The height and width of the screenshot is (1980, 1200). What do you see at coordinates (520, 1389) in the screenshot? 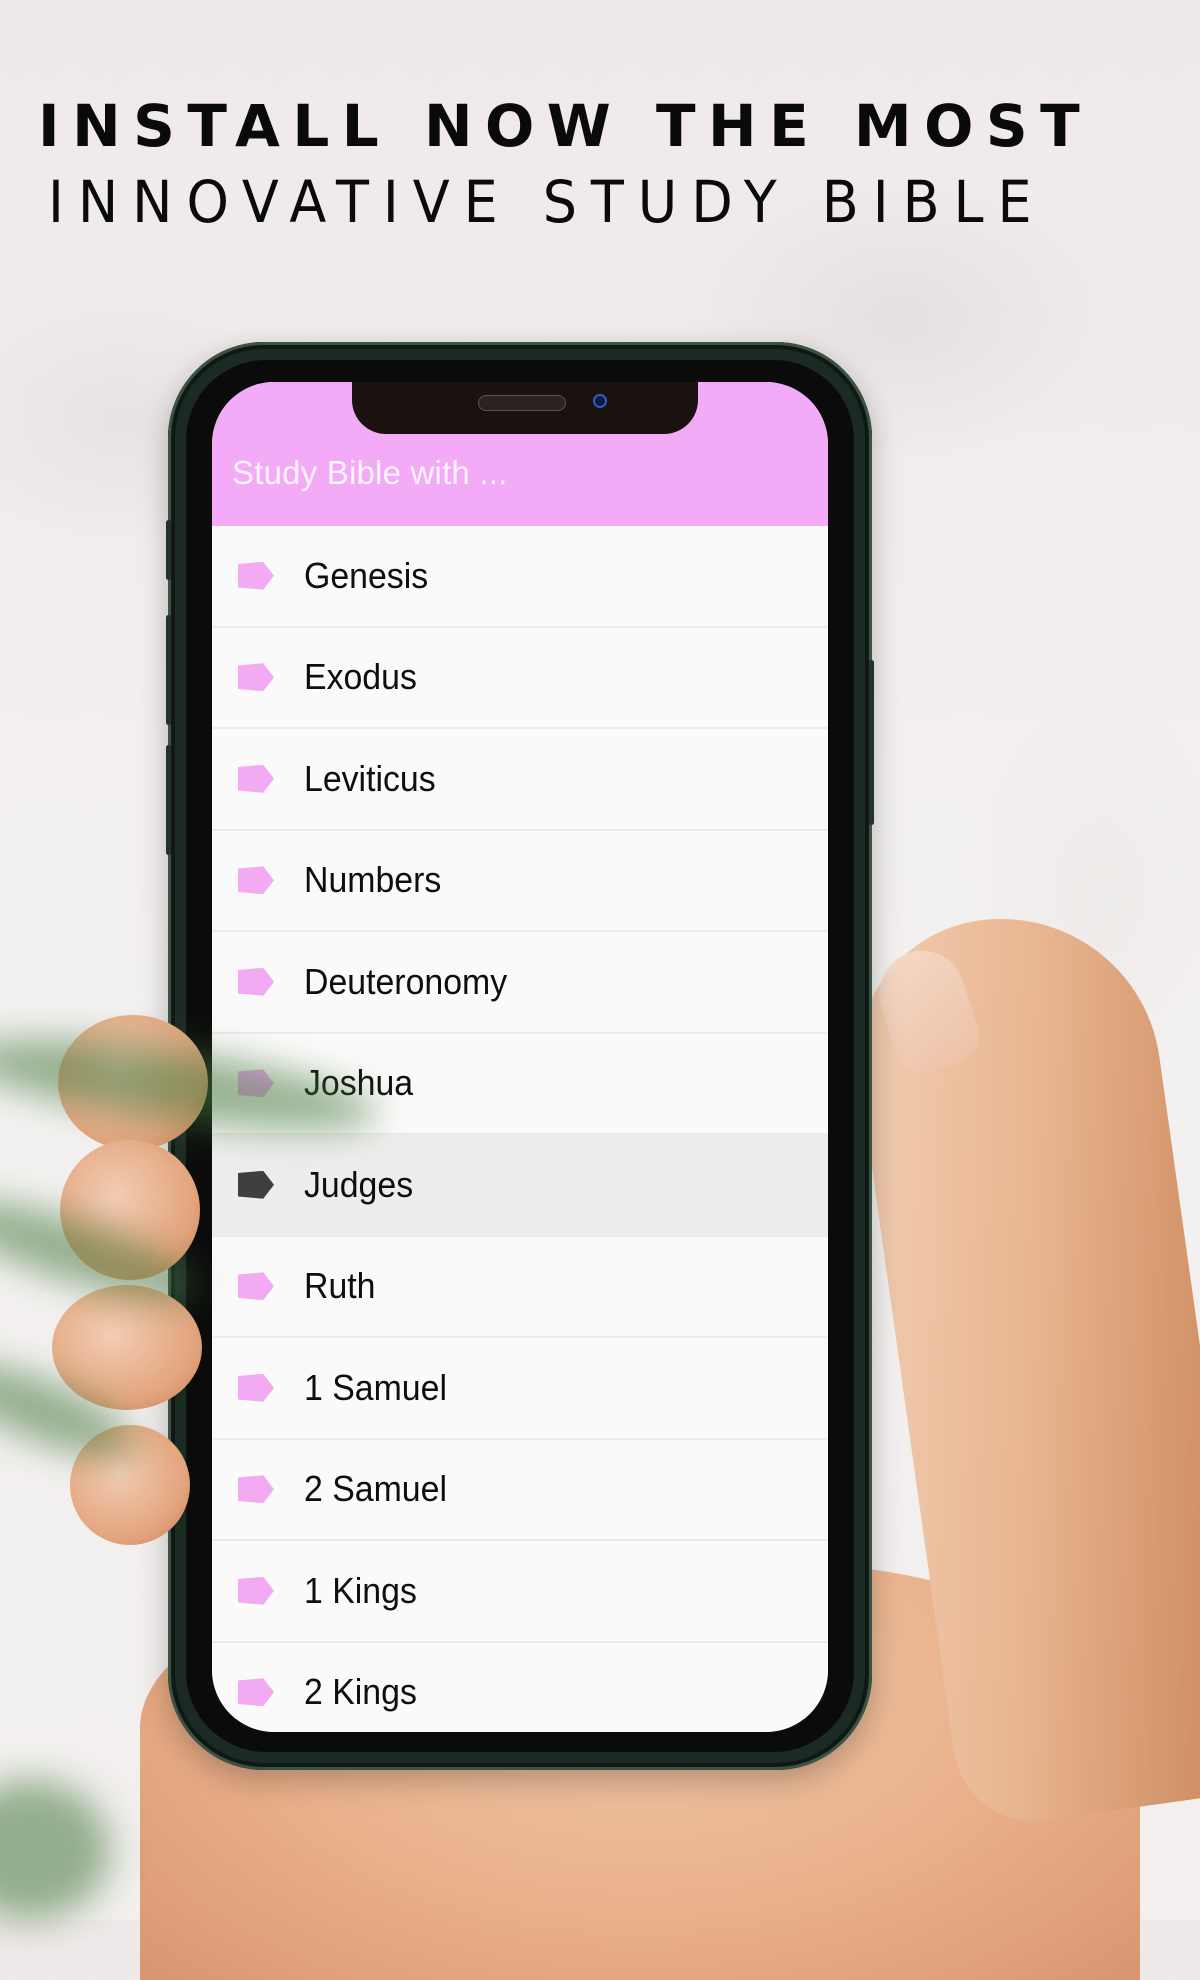
I see `book-list-item: 1 Samuel` at bounding box center [520, 1389].